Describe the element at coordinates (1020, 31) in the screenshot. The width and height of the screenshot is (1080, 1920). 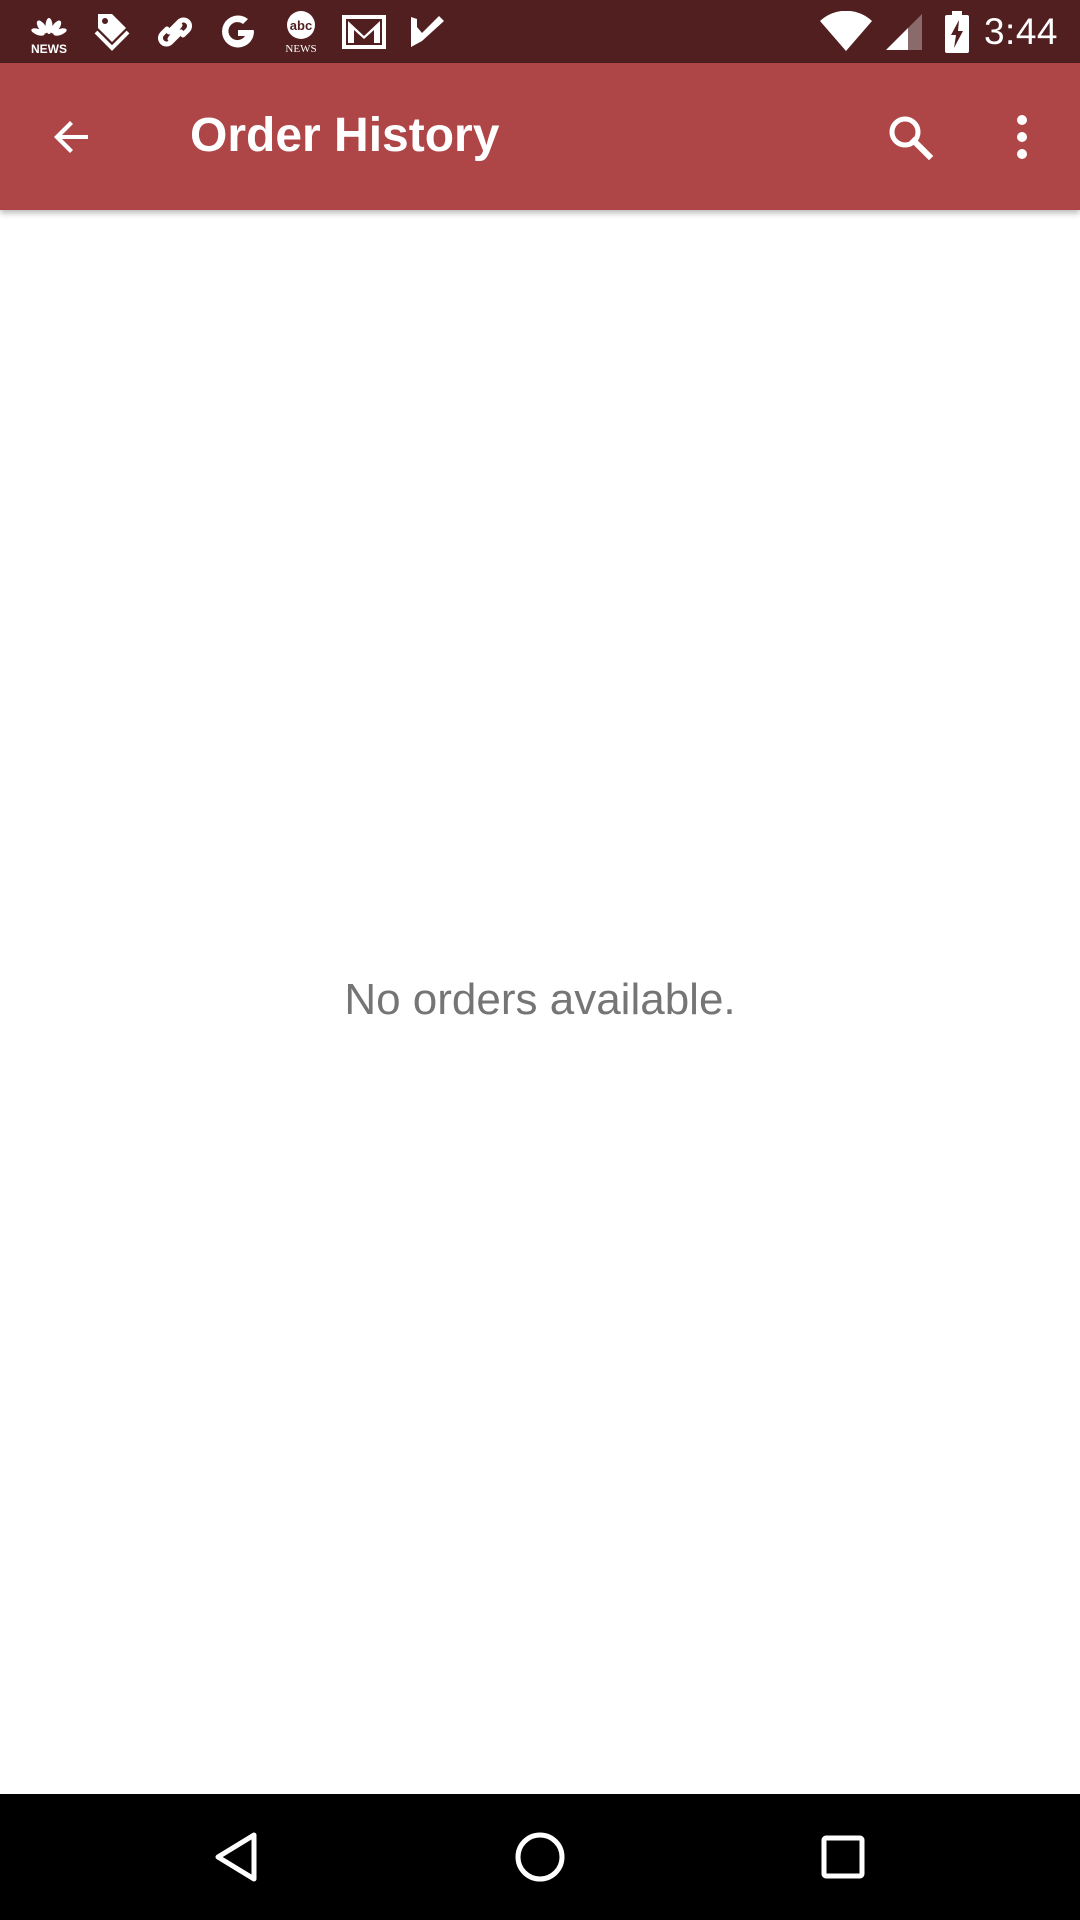
I see `status-time: 3:44` at that location.